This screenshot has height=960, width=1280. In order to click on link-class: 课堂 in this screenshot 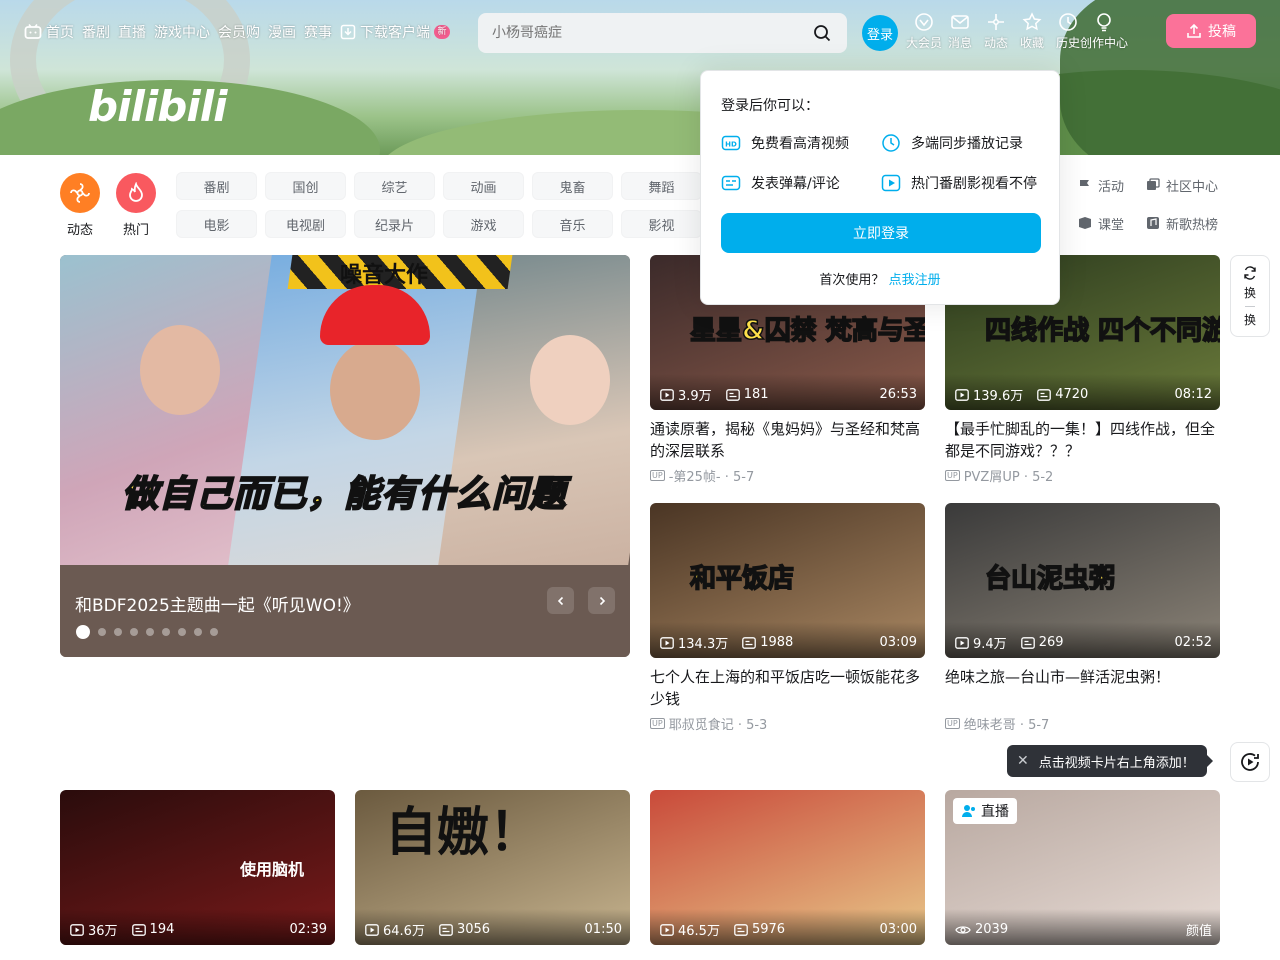, I will do `click(1112, 223)`.